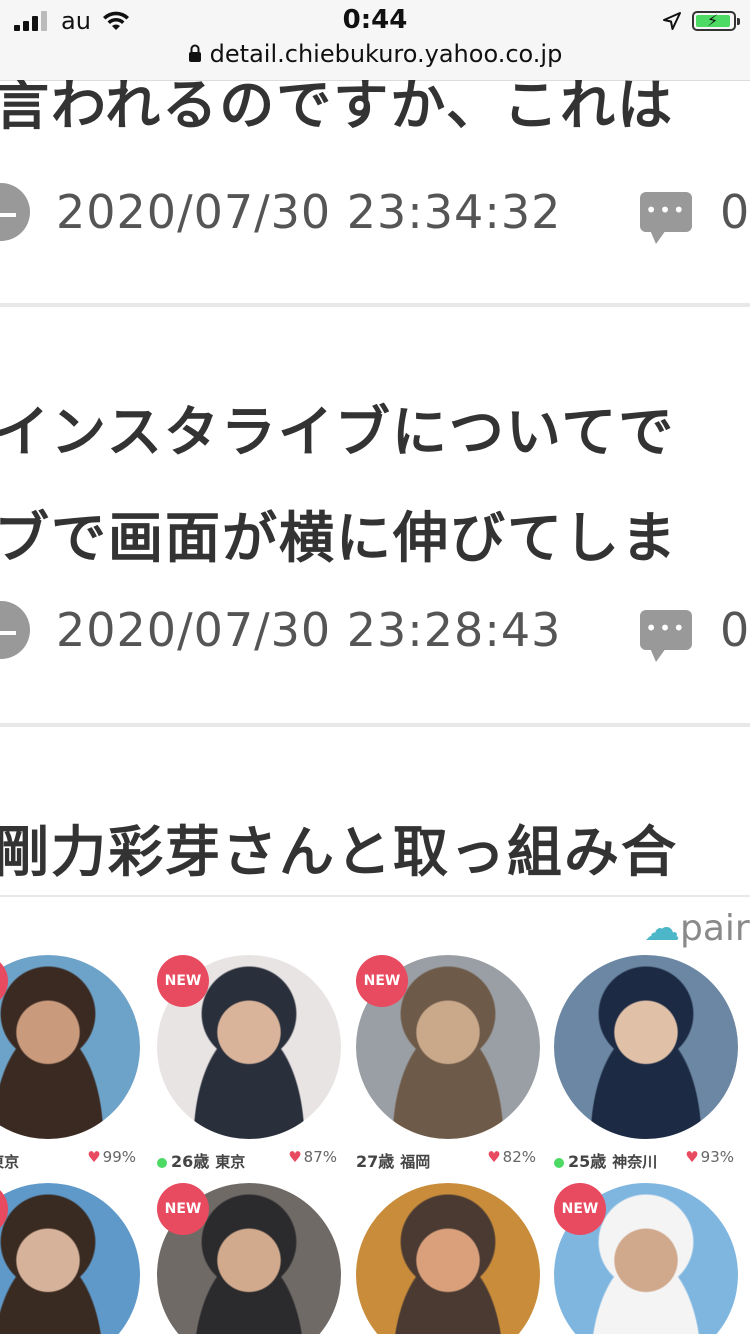 Image resolution: width=750 pixels, height=1334 pixels. Describe the element at coordinates (519, 1157) in the screenshot. I see `match-value: 82%` at that location.